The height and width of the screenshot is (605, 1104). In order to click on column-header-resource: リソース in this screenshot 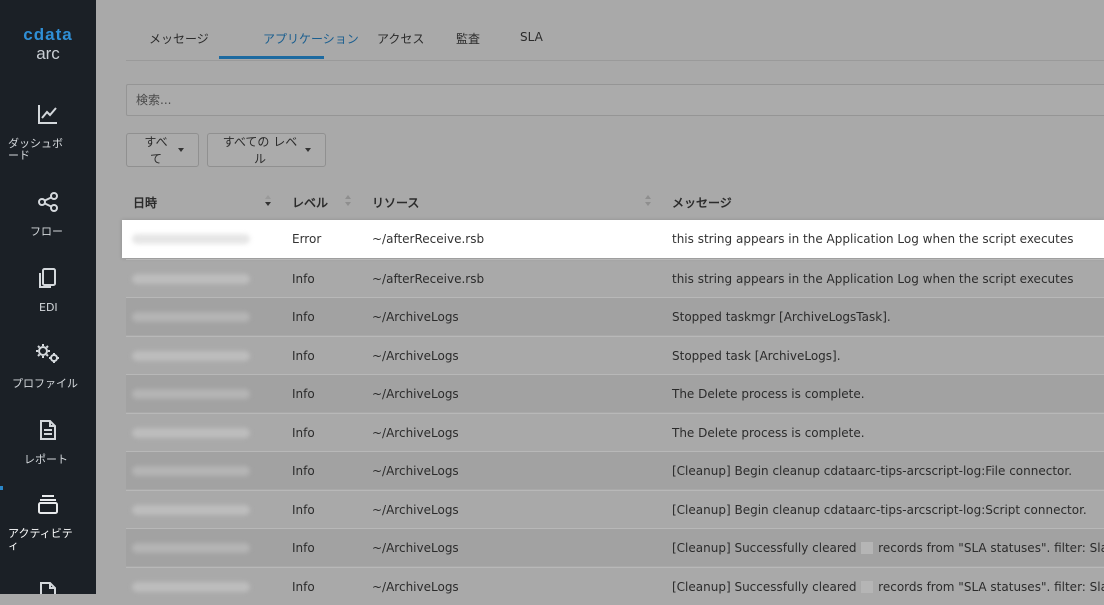, I will do `click(395, 202)`.